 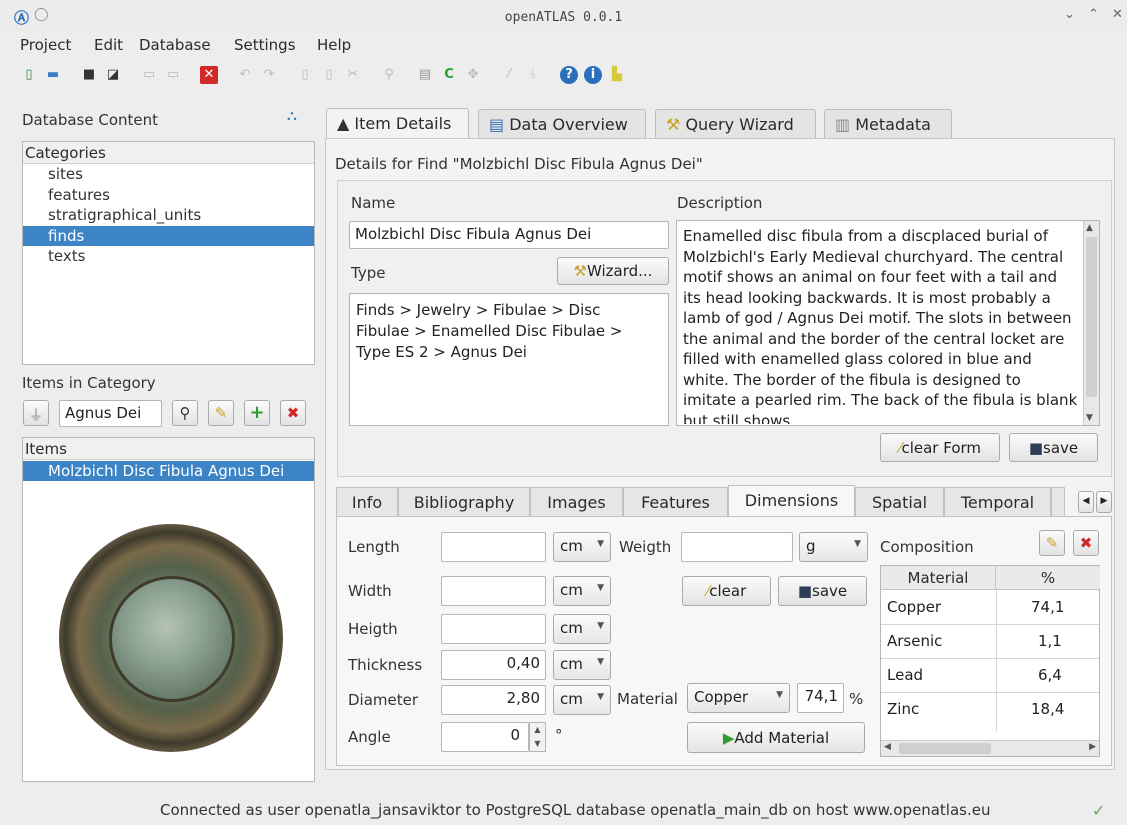 What do you see at coordinates (353, 75) in the screenshot?
I see `cut-icon: ✂` at bounding box center [353, 75].